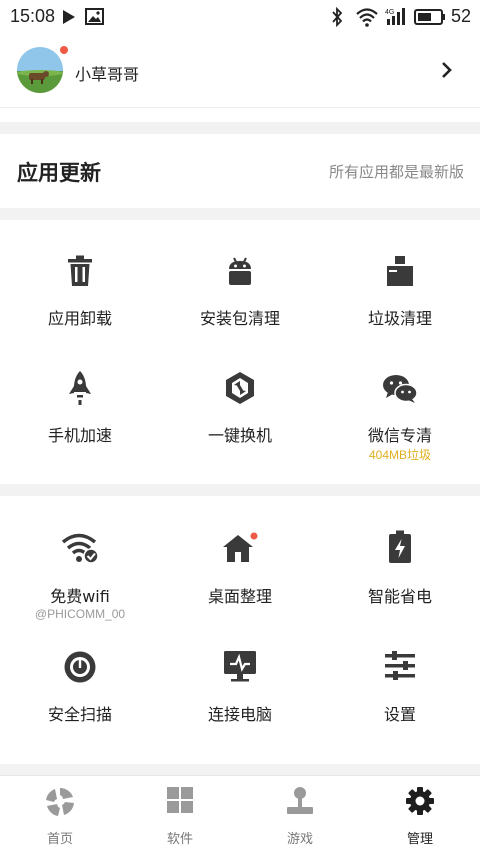 This screenshot has height=853, width=480. What do you see at coordinates (419, 839) in the screenshot?
I see `tab-label: 管理` at bounding box center [419, 839].